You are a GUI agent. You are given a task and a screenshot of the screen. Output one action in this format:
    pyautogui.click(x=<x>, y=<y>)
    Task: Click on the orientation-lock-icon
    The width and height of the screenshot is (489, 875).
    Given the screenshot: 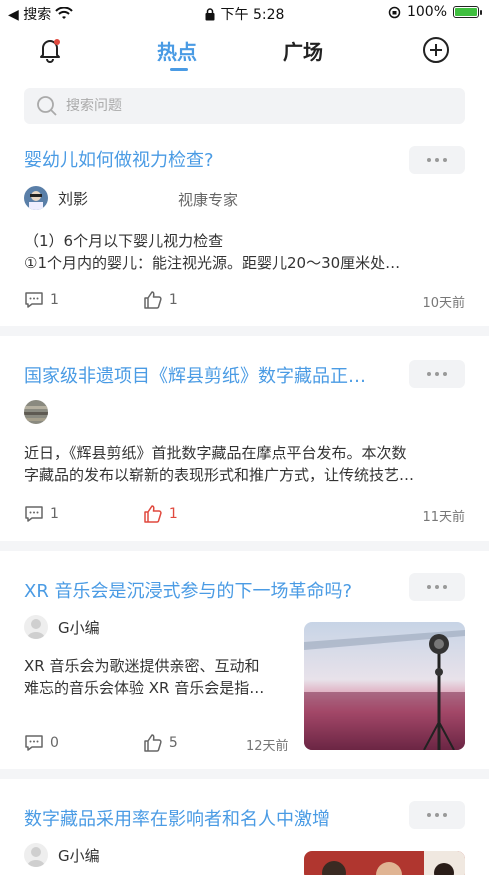 What is the action you would take?
    pyautogui.click(x=394, y=12)
    